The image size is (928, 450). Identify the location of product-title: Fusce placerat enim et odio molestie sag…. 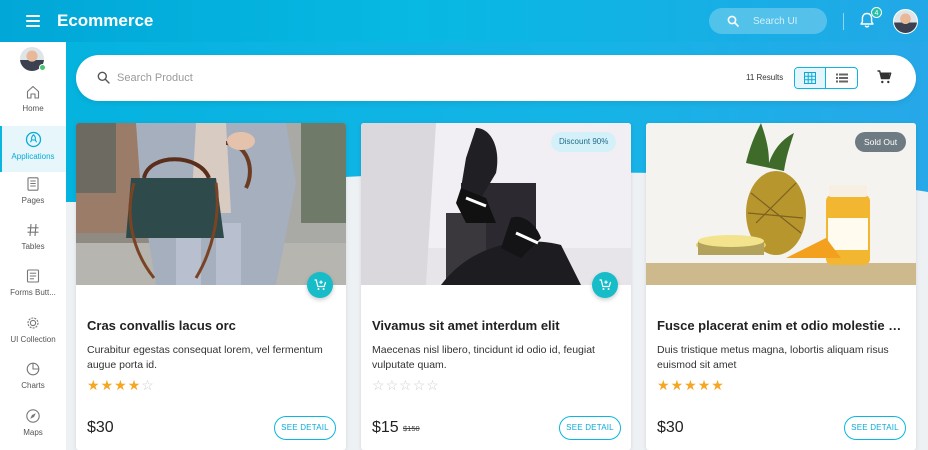
(782, 325).